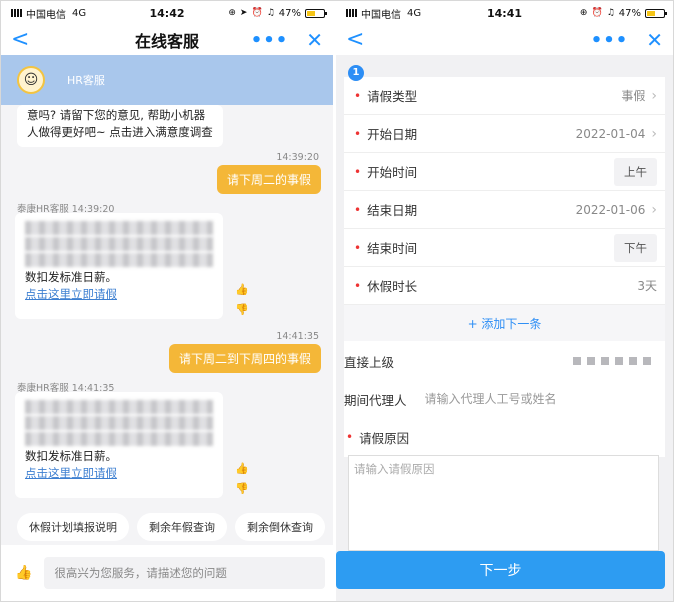 This screenshot has height=602, width=674. I want to click on field-label: 请假类型, so click(392, 96).